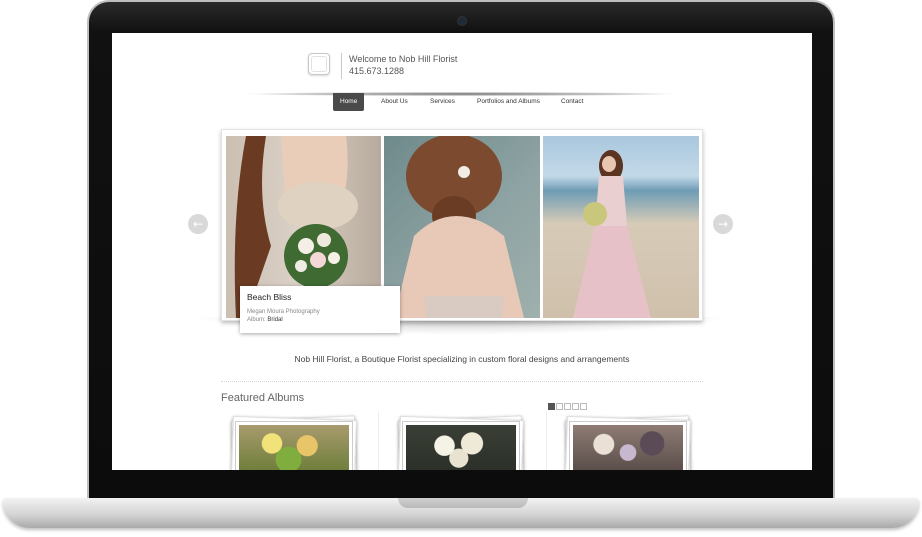 The height and width of the screenshot is (537, 922). Describe the element at coordinates (462, 21) in the screenshot. I see `camera-icon` at that location.